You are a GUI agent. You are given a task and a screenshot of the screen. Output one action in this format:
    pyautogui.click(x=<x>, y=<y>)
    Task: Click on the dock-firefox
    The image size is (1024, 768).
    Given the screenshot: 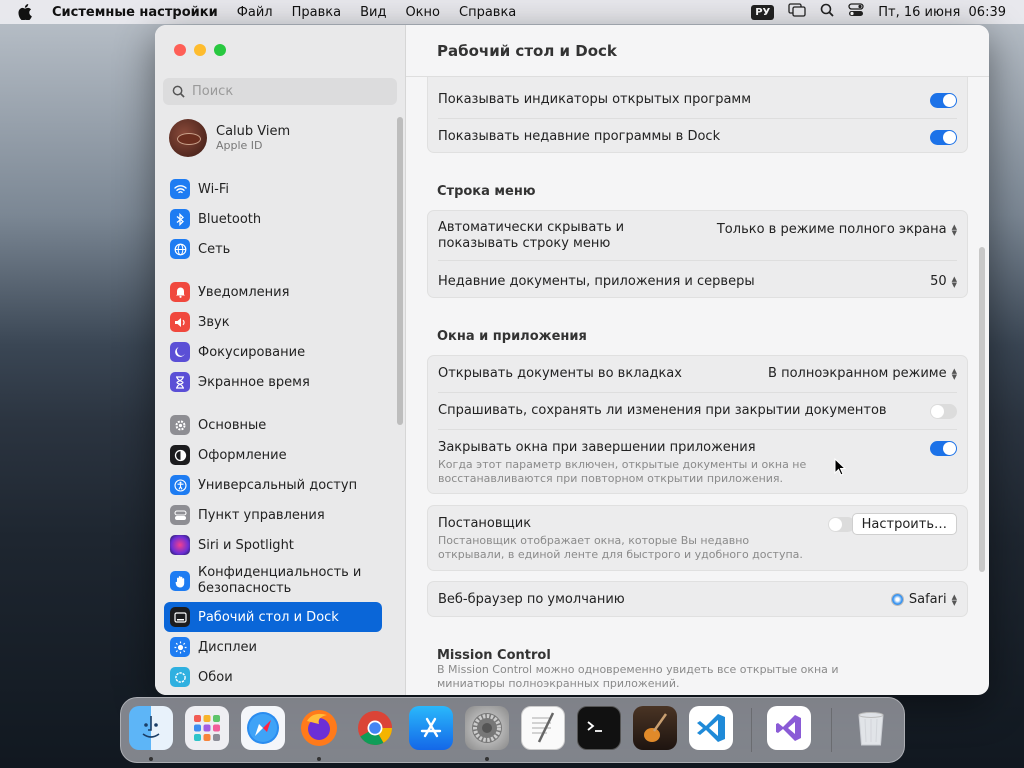 What is the action you would take?
    pyautogui.click(x=319, y=728)
    